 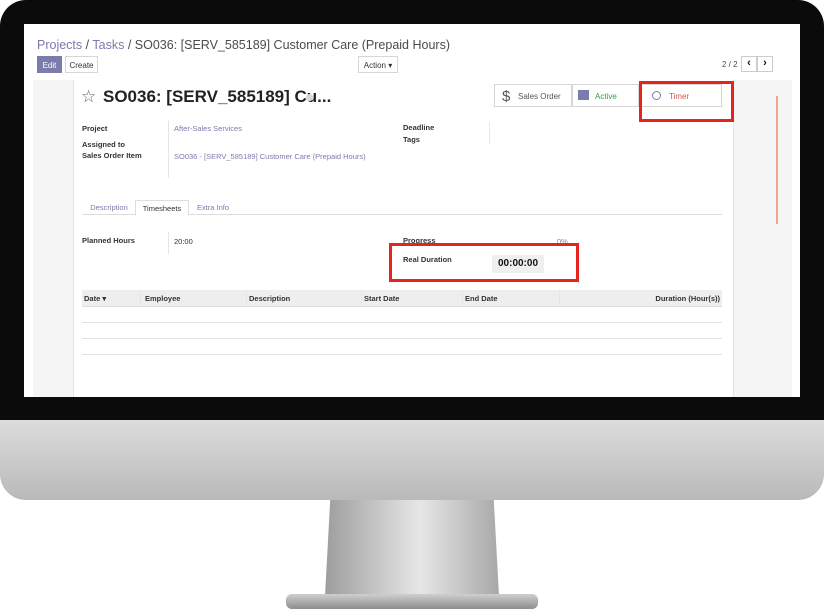 I want to click on pager-previous-button: ‹, so click(x=749, y=64).